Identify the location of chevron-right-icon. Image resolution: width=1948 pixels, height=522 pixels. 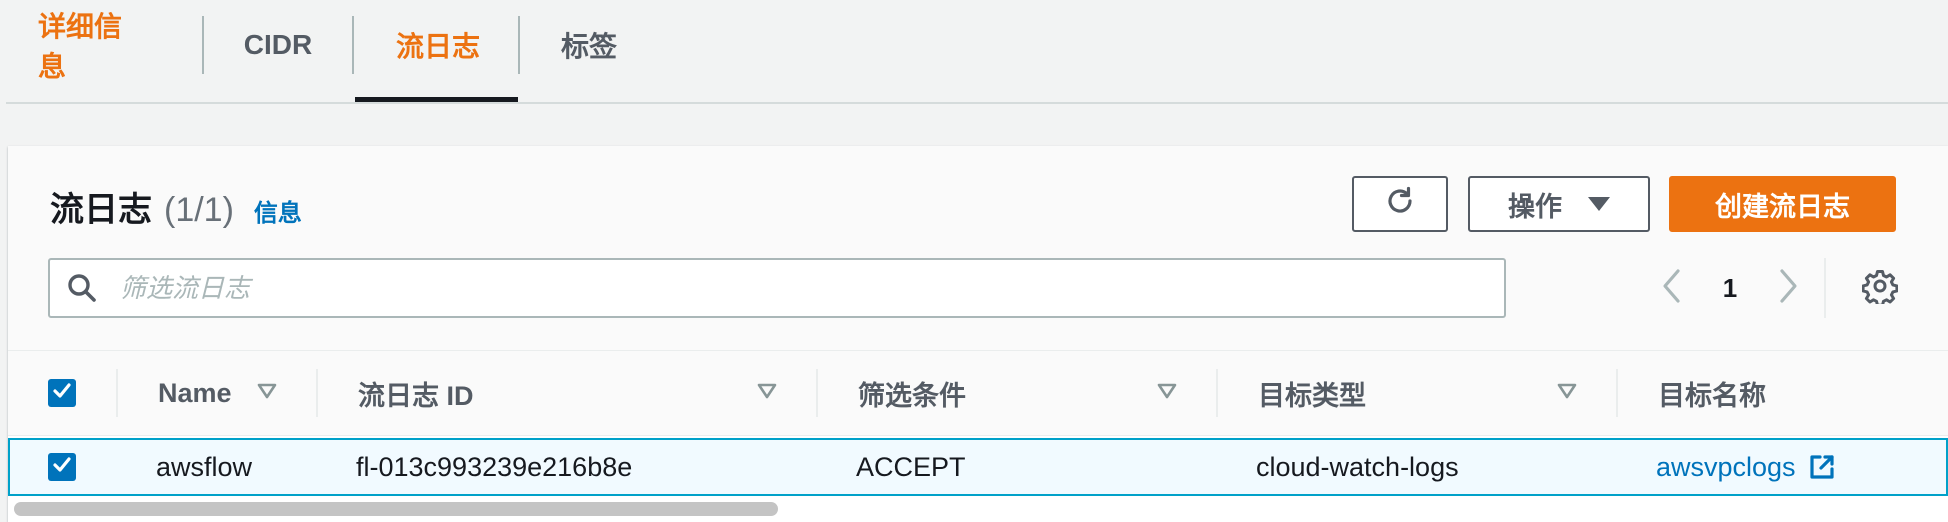
(1788, 288).